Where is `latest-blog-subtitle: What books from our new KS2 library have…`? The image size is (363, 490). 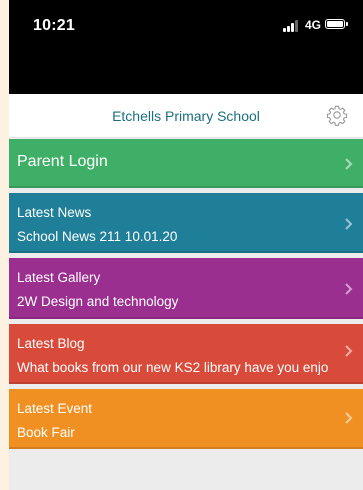 latest-blog-subtitle: What books from our new KS2 library have… is located at coordinates (173, 367).